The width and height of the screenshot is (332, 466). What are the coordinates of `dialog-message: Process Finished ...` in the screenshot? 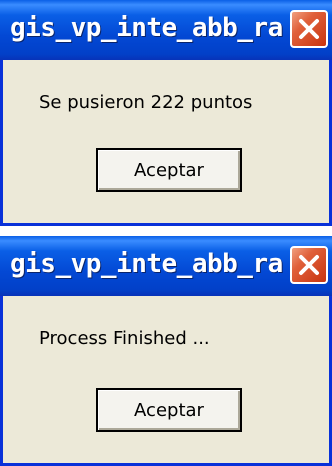 It's located at (124, 338).